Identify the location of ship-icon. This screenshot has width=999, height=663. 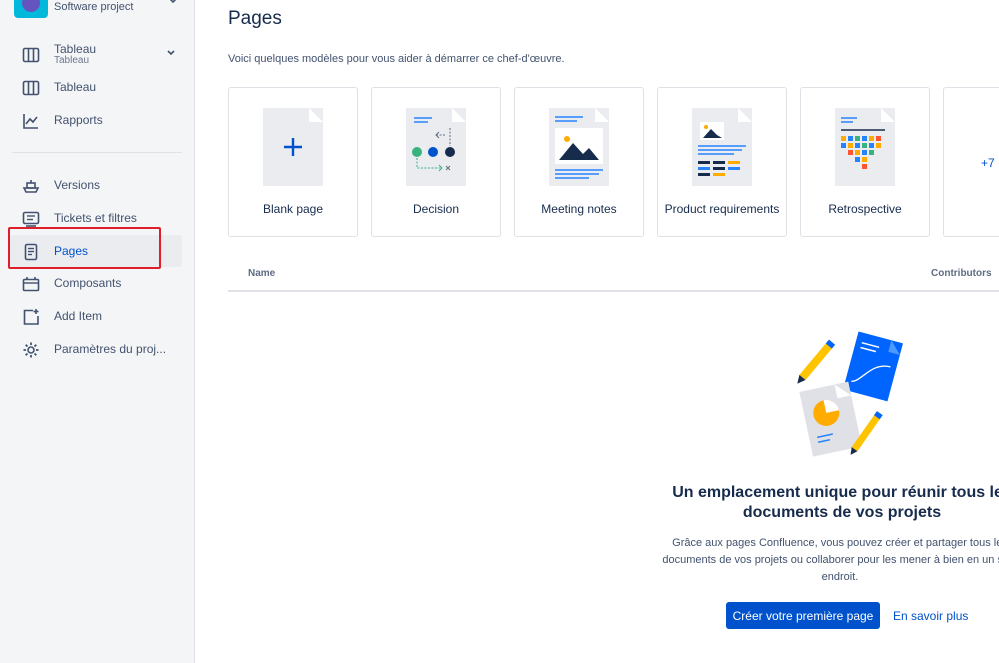
(31, 186).